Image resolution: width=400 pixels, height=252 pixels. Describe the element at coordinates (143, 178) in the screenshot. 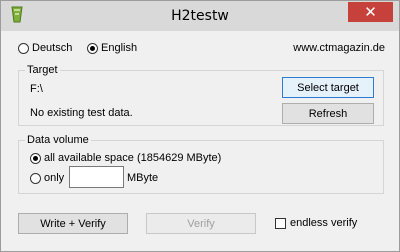

I see `mbyte-unit-label: MByte` at that location.